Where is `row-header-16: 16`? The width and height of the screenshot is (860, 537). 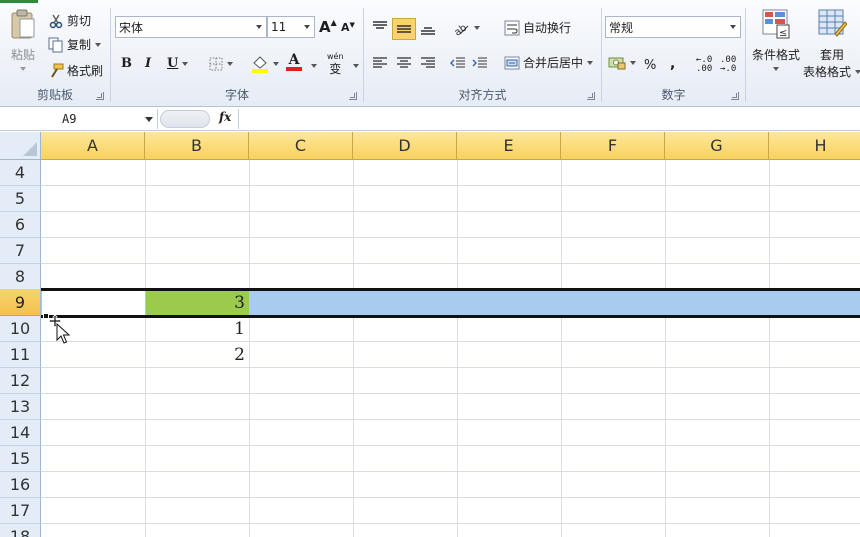
row-header-16: 16 is located at coordinates (20, 485).